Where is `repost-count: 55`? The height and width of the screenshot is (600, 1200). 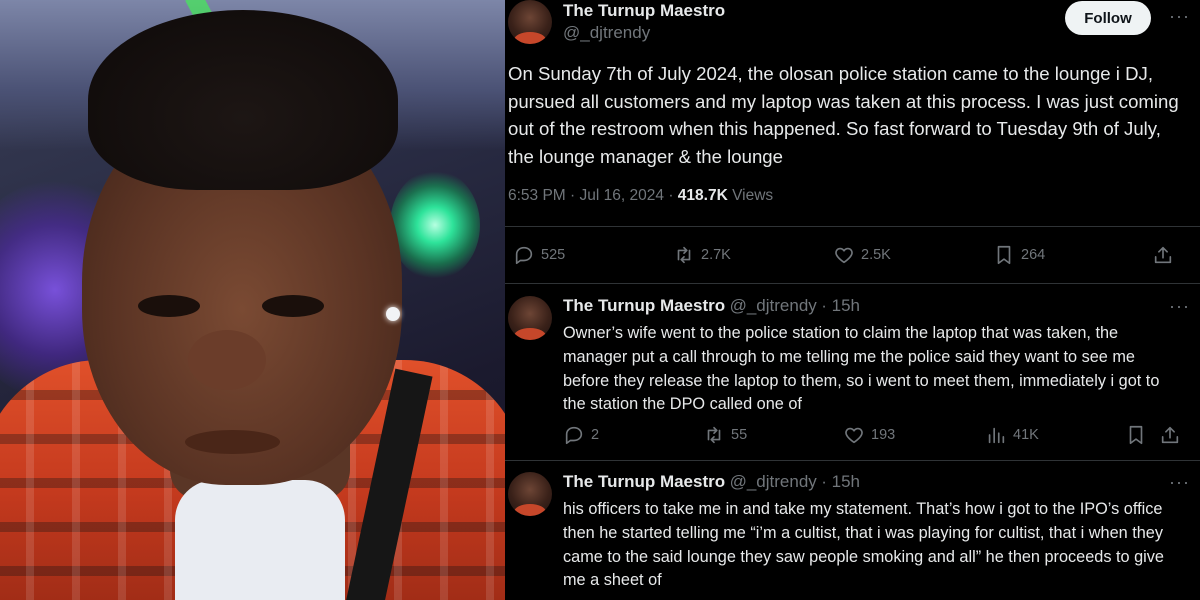
repost-count: 55 is located at coordinates (739, 435).